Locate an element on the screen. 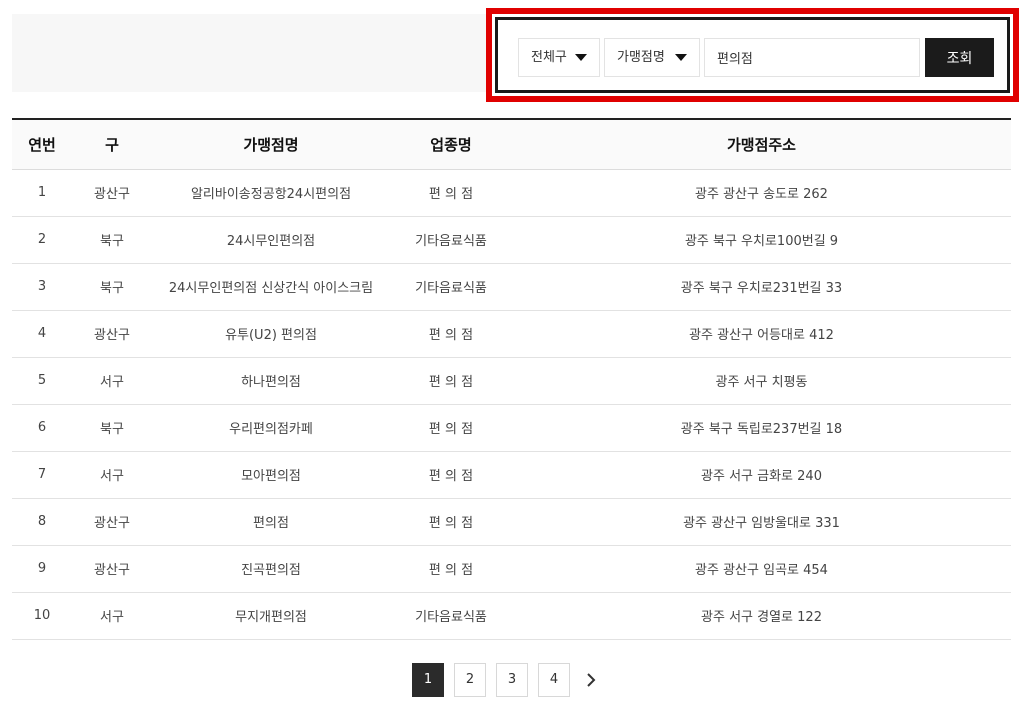  search-bar: 전체구 가맹점명 조회 is located at coordinates (752, 55).